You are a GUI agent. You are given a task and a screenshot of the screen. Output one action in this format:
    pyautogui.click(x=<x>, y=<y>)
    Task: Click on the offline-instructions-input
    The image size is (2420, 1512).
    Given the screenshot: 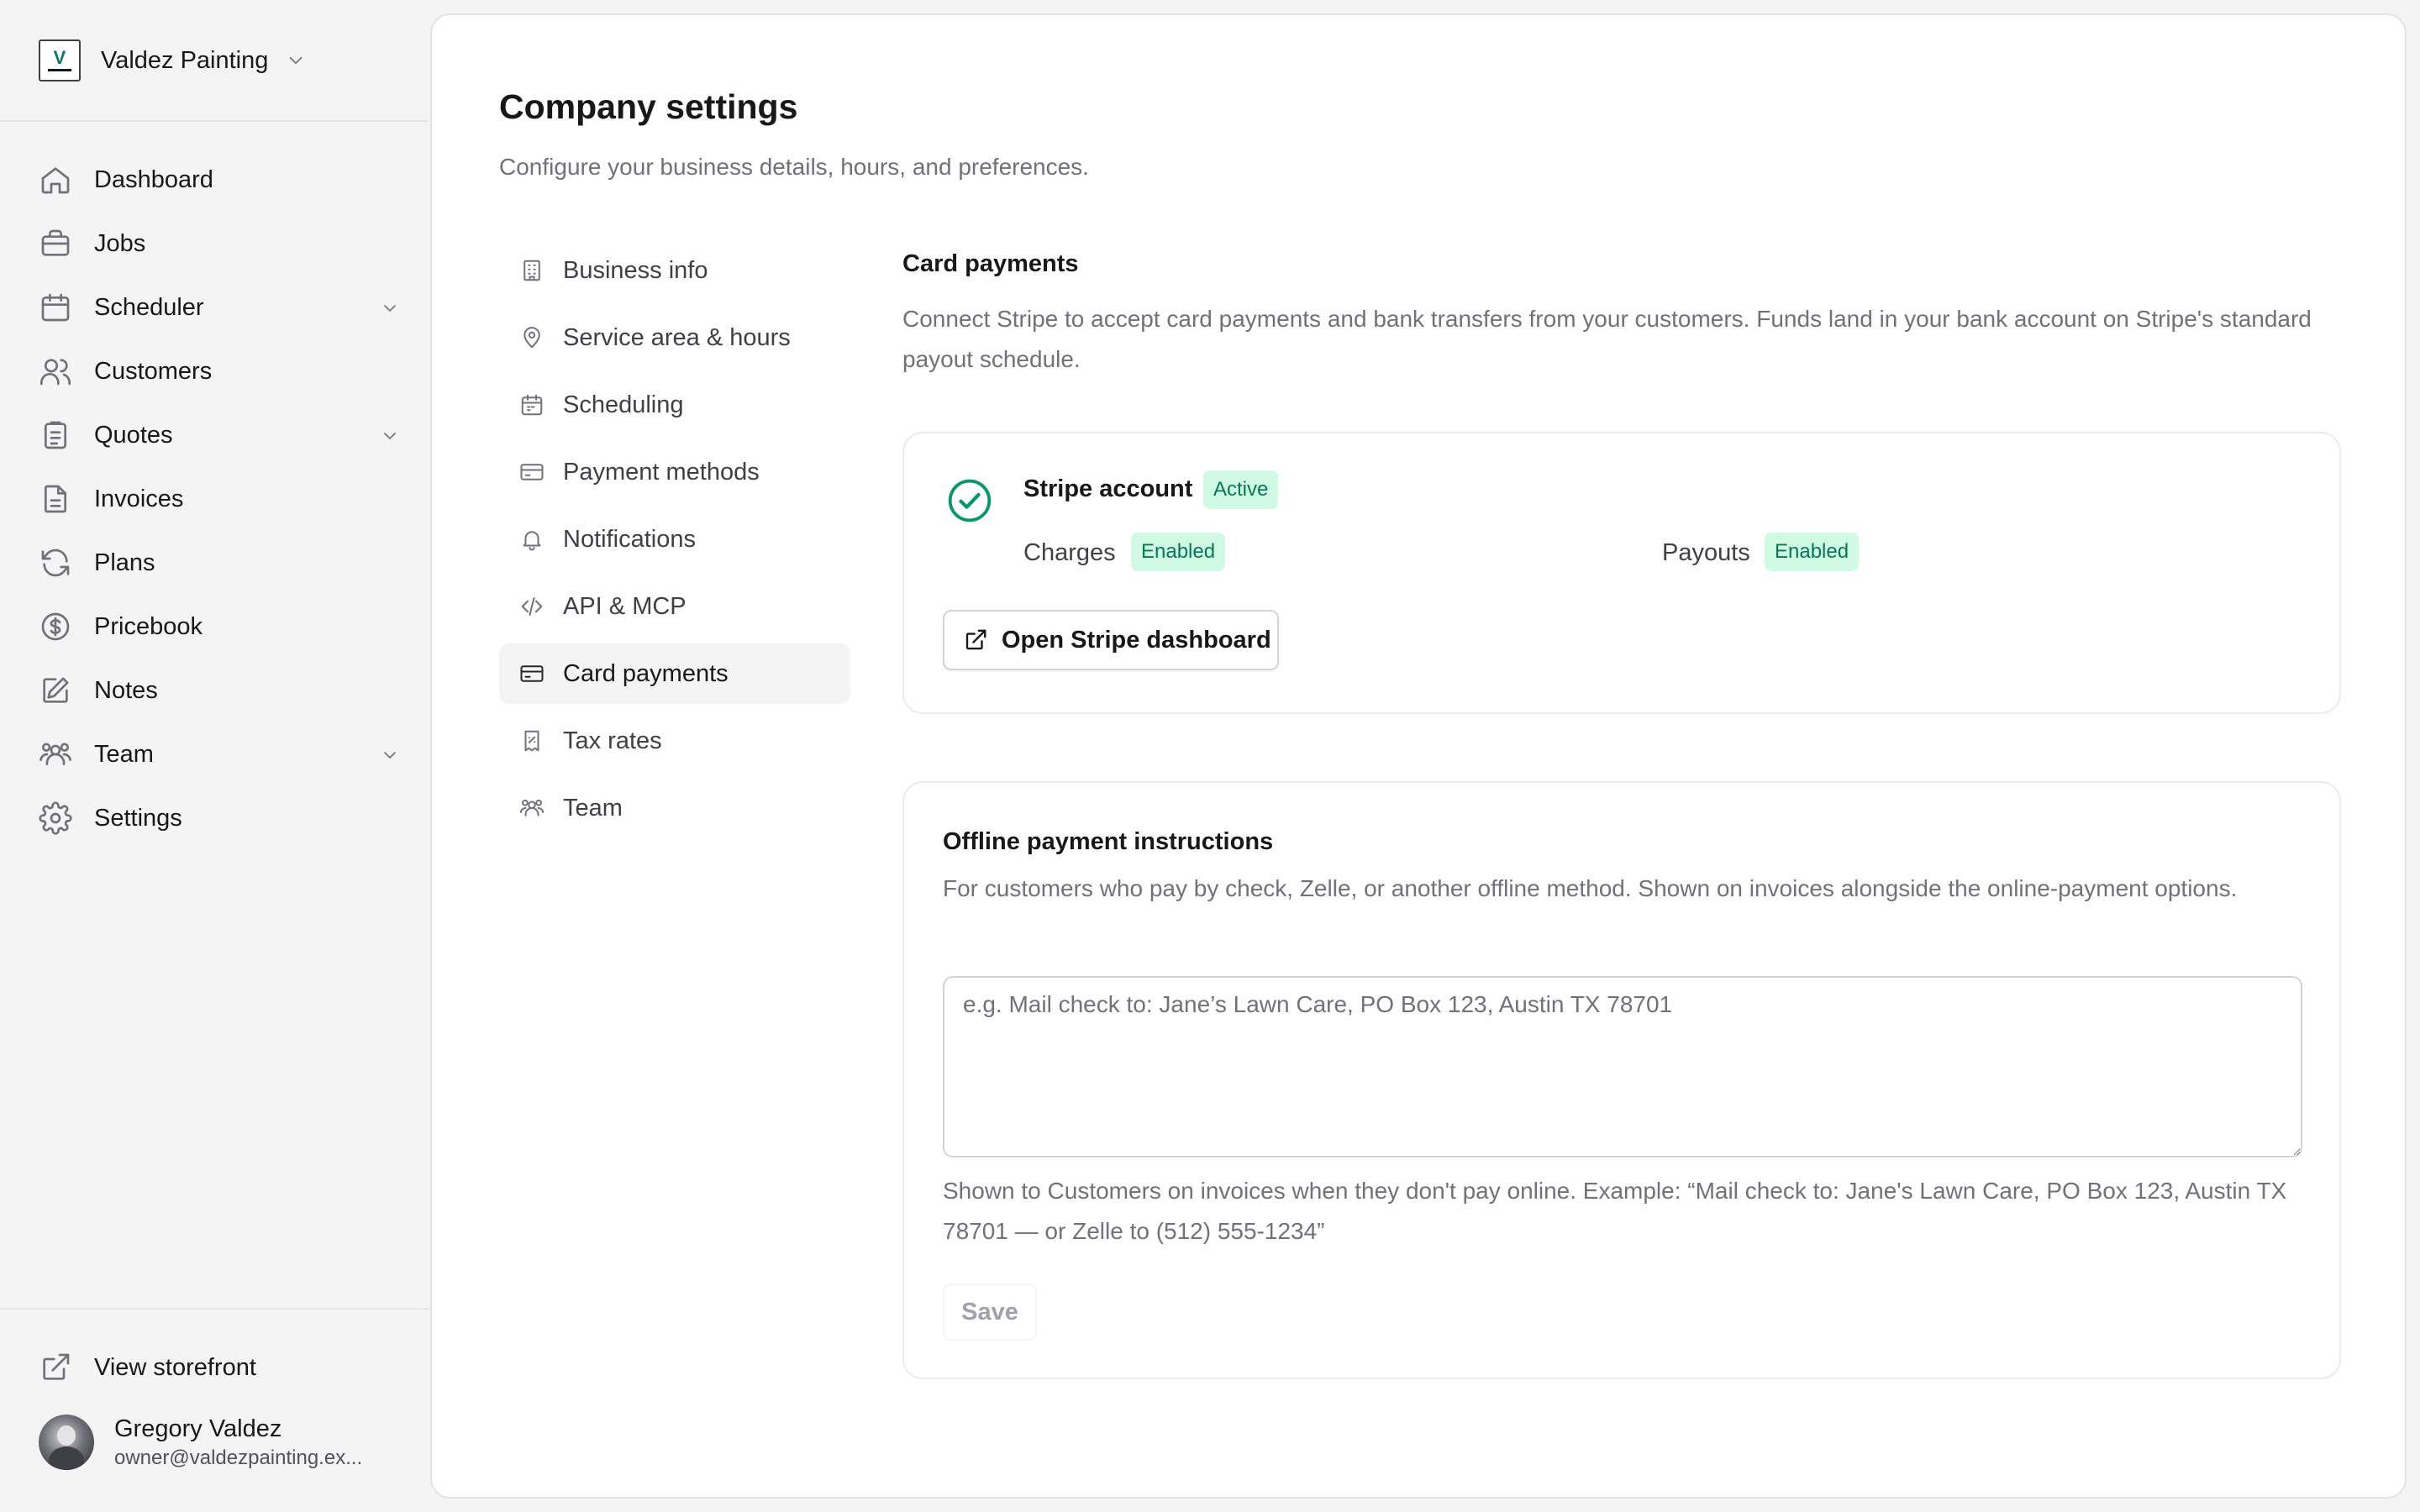 What is the action you would take?
    pyautogui.click(x=1622, y=1067)
    